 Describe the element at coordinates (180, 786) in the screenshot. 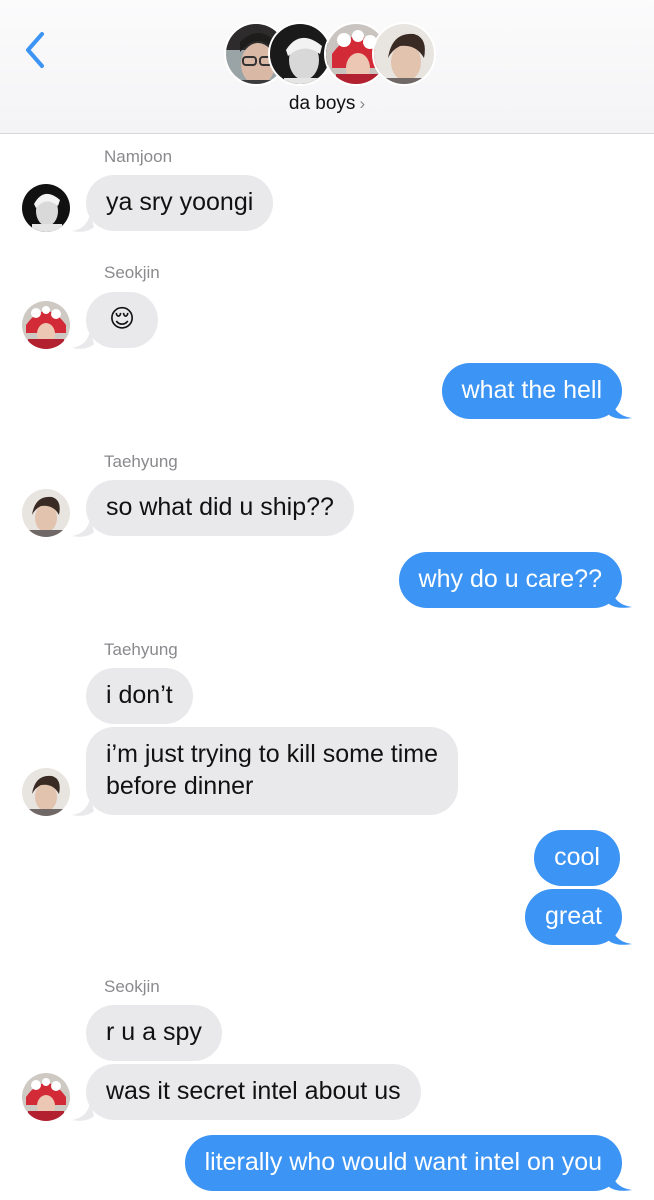

I see `message-text-line: before dinner` at that location.